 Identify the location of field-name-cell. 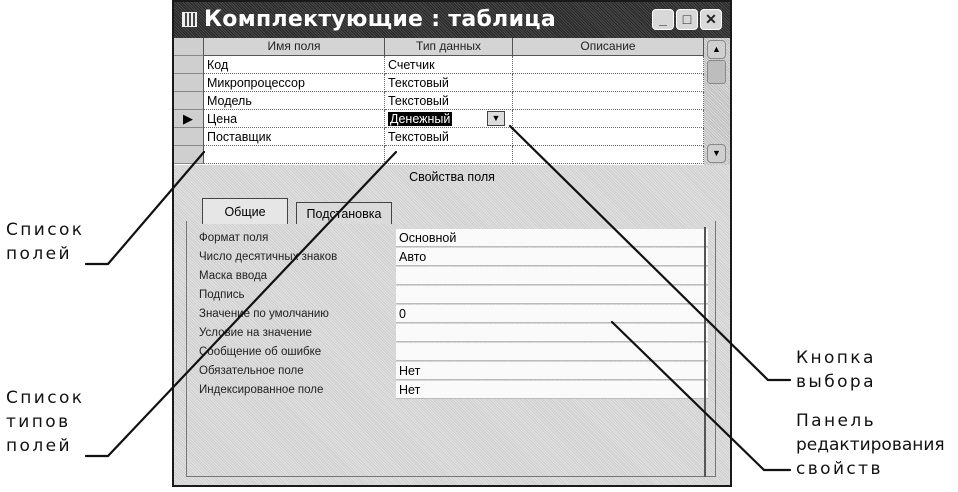
(294, 155).